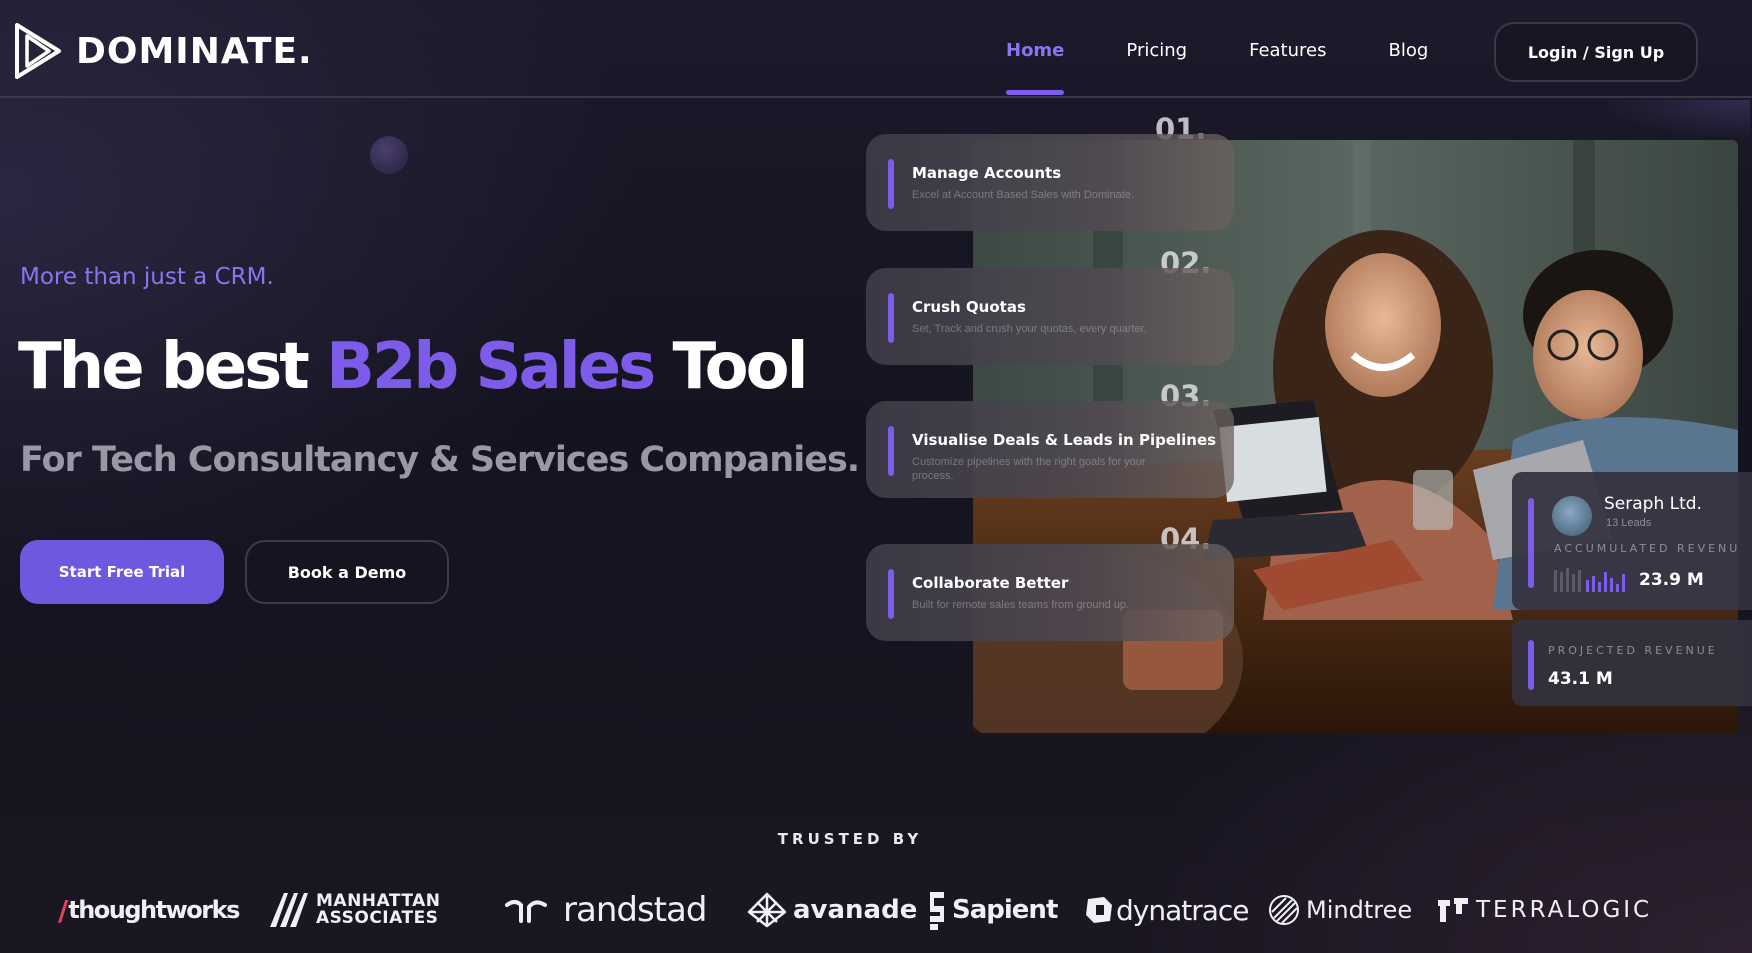 This screenshot has height=953, width=1752. What do you see at coordinates (1005, 910) in the screenshot?
I see `sapient-label: Sapient` at bounding box center [1005, 910].